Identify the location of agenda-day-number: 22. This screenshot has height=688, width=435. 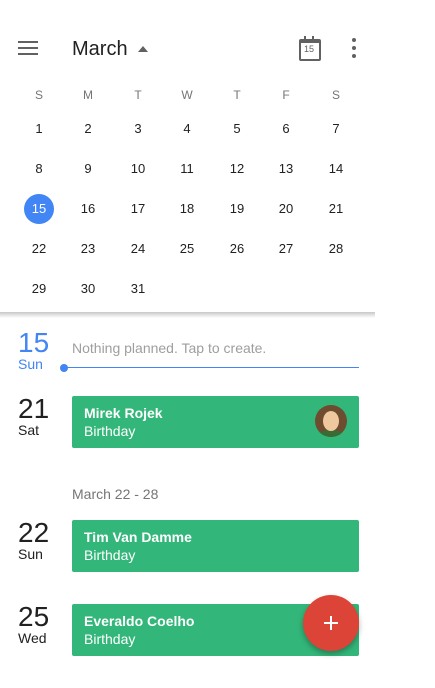
(34, 532).